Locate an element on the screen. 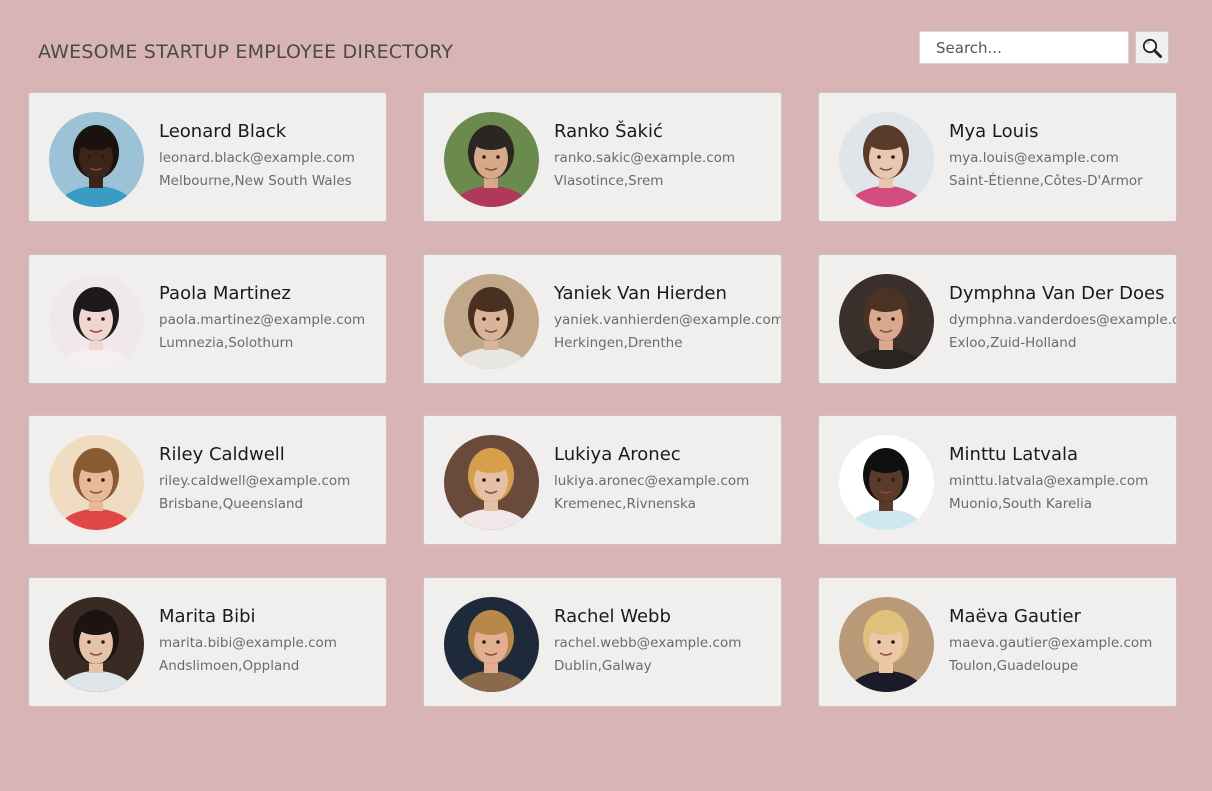 Image resolution: width=1212 pixels, height=791 pixels. employee-email: riley.caldwell@example.com is located at coordinates (255, 481).